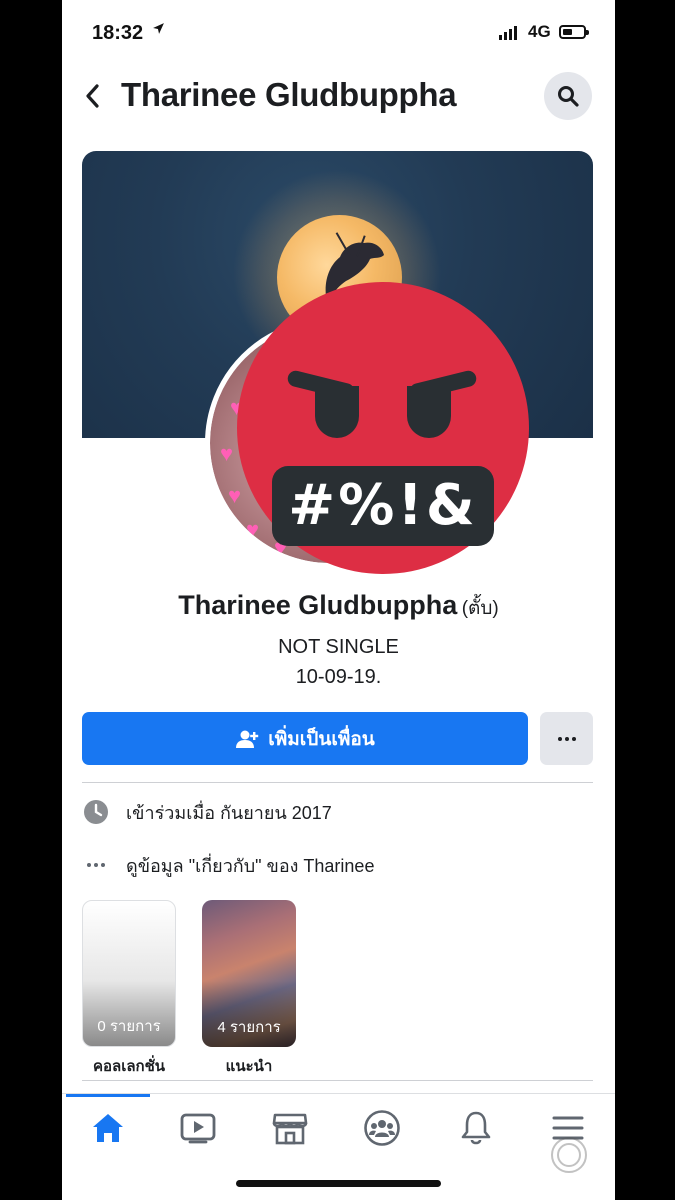 The height and width of the screenshot is (1200, 675). Describe the element at coordinates (383, 428) in the screenshot. I see `angry-face-sticker: #%!&` at that location.